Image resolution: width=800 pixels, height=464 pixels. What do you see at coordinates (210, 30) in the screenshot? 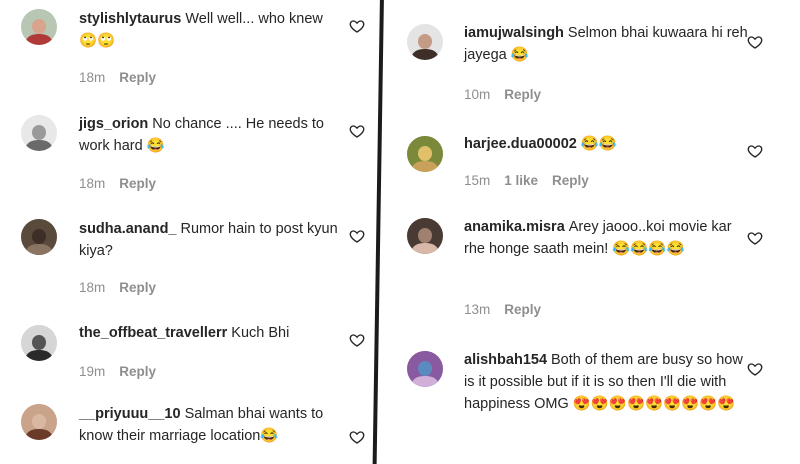
I see `comment-body: stylishlytaurus Well well... who knew 🙄🙄` at bounding box center [210, 30].